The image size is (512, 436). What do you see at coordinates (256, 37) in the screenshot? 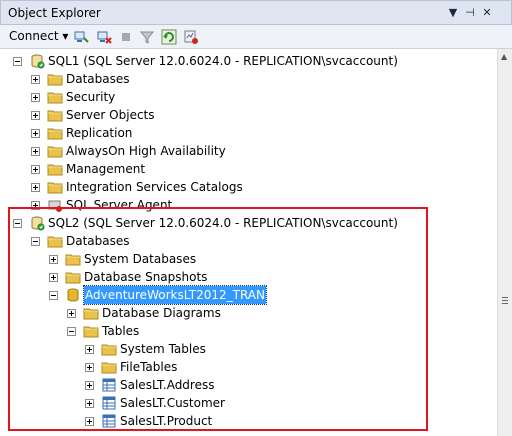
I see `toolbar: Connect ▾` at bounding box center [256, 37].